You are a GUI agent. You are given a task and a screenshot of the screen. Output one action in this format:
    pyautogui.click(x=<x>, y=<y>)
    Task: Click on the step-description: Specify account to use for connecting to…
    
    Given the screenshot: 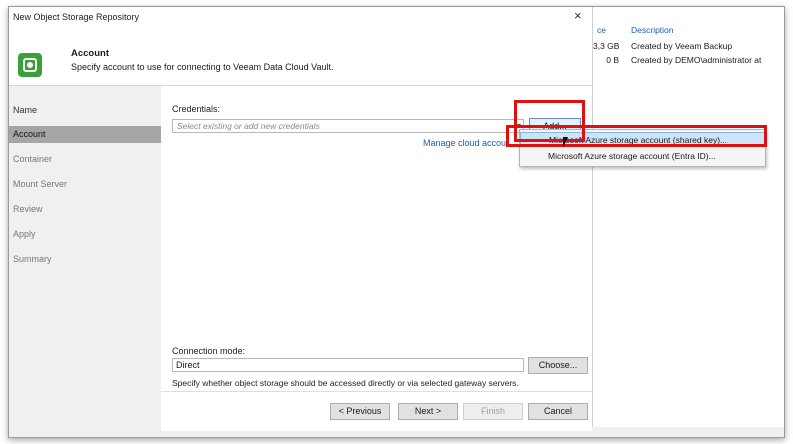 What is the action you would take?
    pyautogui.click(x=202, y=67)
    